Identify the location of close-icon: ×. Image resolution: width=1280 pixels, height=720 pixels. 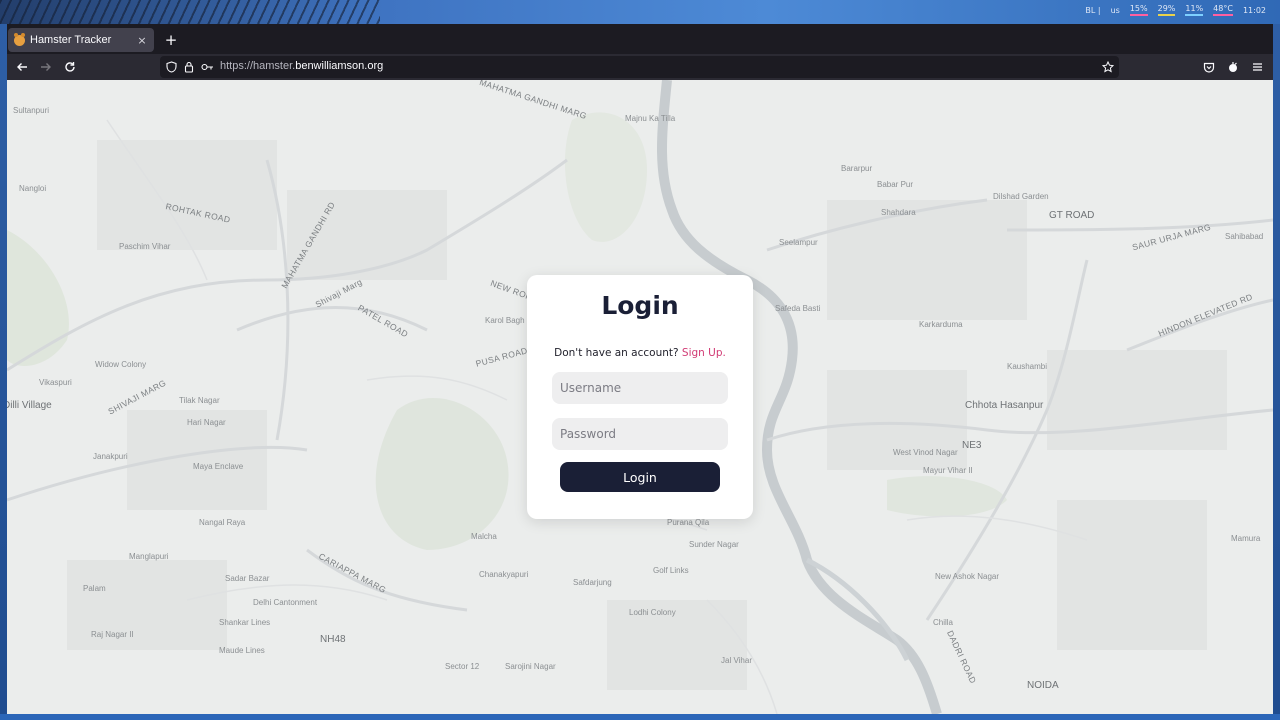
(142, 40).